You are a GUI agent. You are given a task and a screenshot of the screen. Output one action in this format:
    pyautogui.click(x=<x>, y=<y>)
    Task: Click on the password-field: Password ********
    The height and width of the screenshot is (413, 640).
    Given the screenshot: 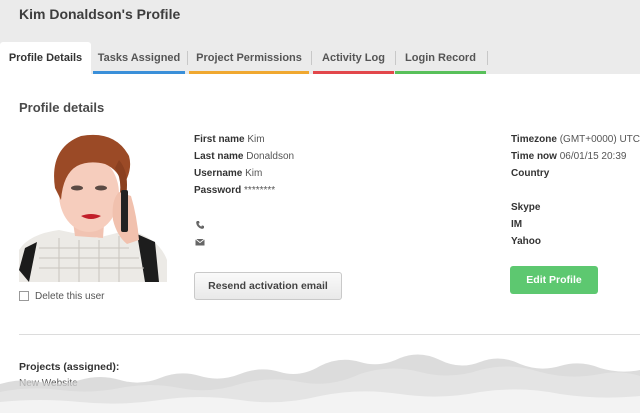 What is the action you would take?
    pyautogui.click(x=234, y=190)
    